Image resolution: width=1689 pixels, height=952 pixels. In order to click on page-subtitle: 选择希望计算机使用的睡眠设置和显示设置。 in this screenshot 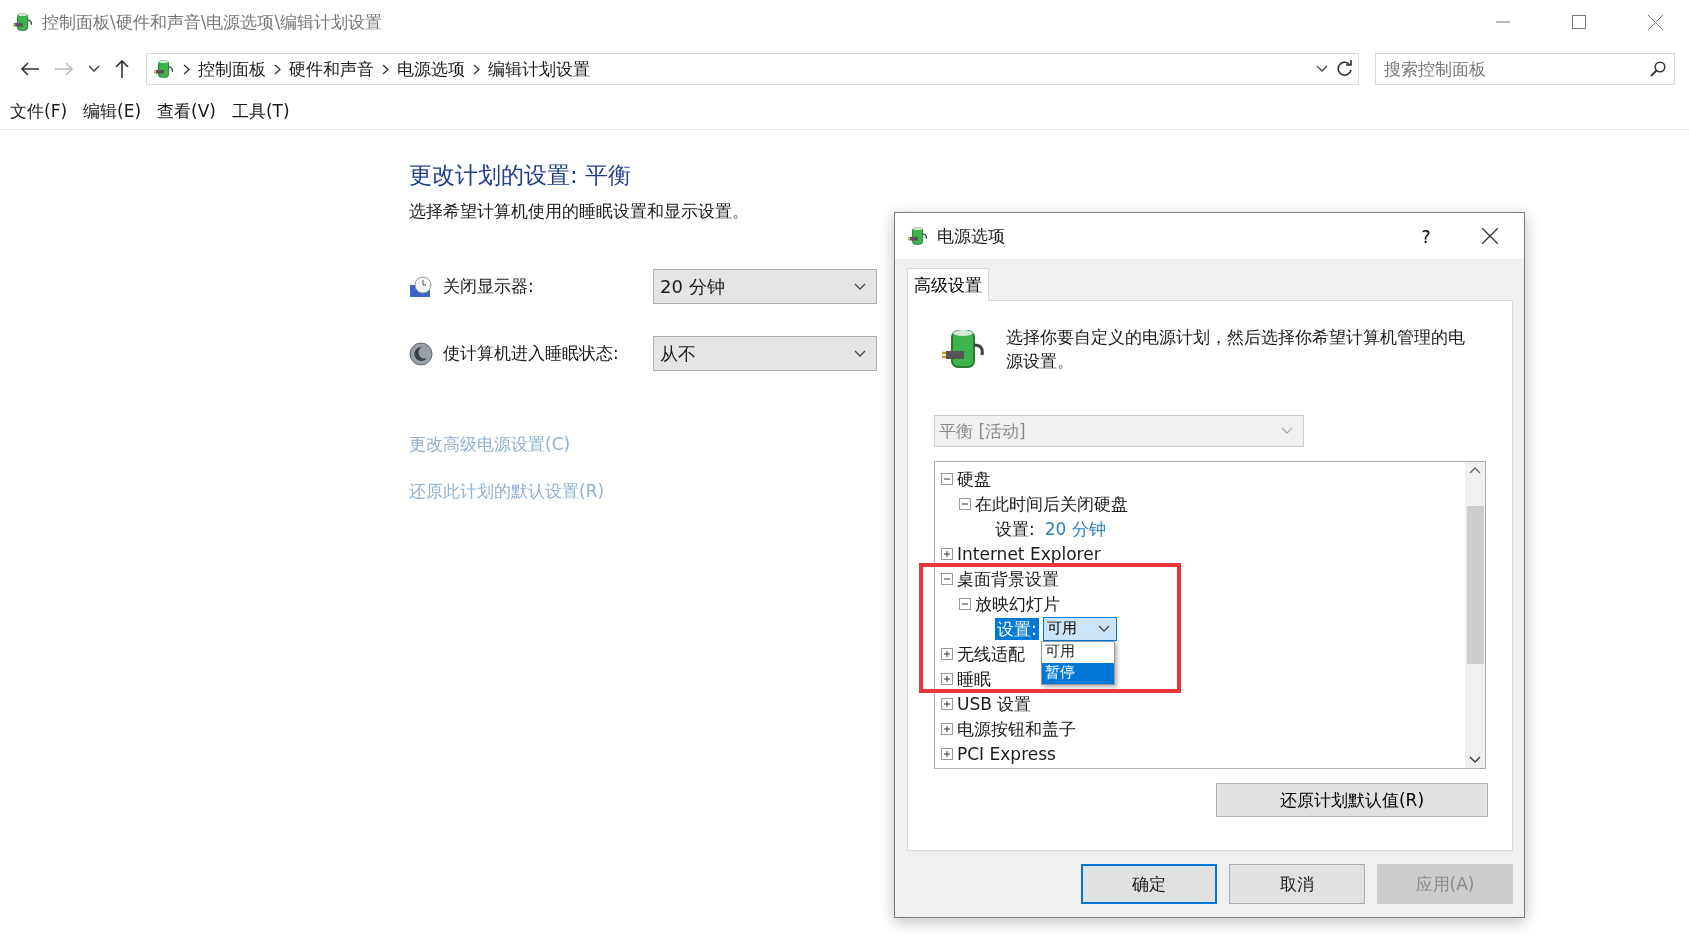, I will do `click(579, 211)`.